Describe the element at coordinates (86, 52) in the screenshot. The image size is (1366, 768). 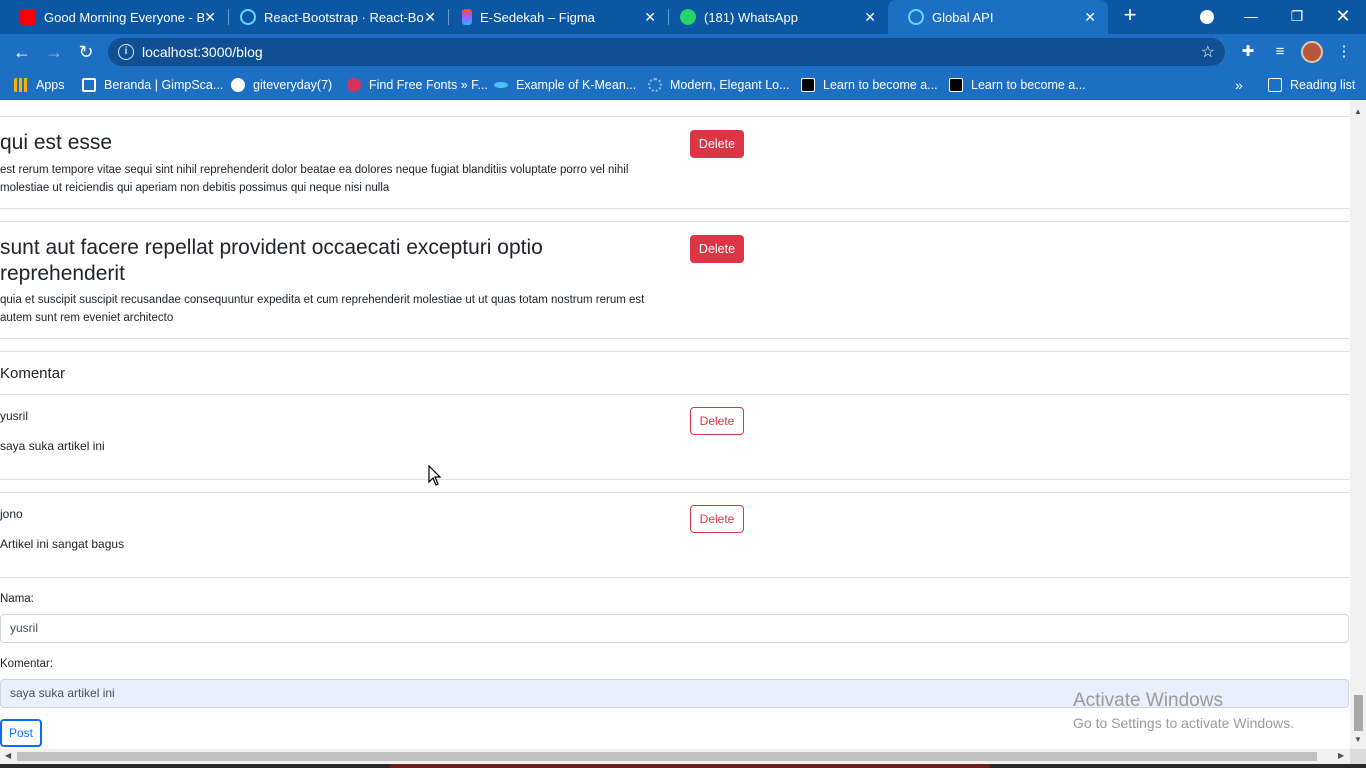
I see `reload-button: ↻` at that location.